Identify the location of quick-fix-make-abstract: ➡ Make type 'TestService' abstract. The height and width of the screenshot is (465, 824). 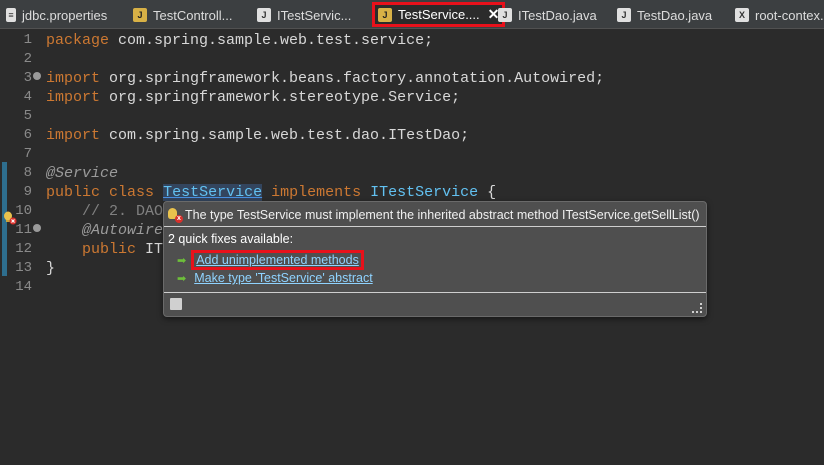
(275, 278).